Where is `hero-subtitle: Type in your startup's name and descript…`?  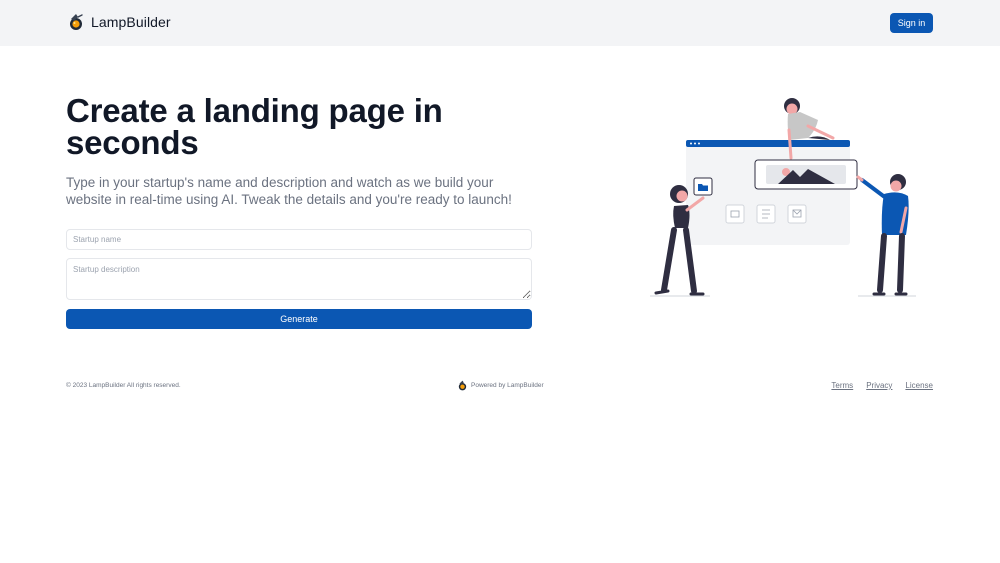 hero-subtitle: Type in your startup's name and descript… is located at coordinates (289, 191).